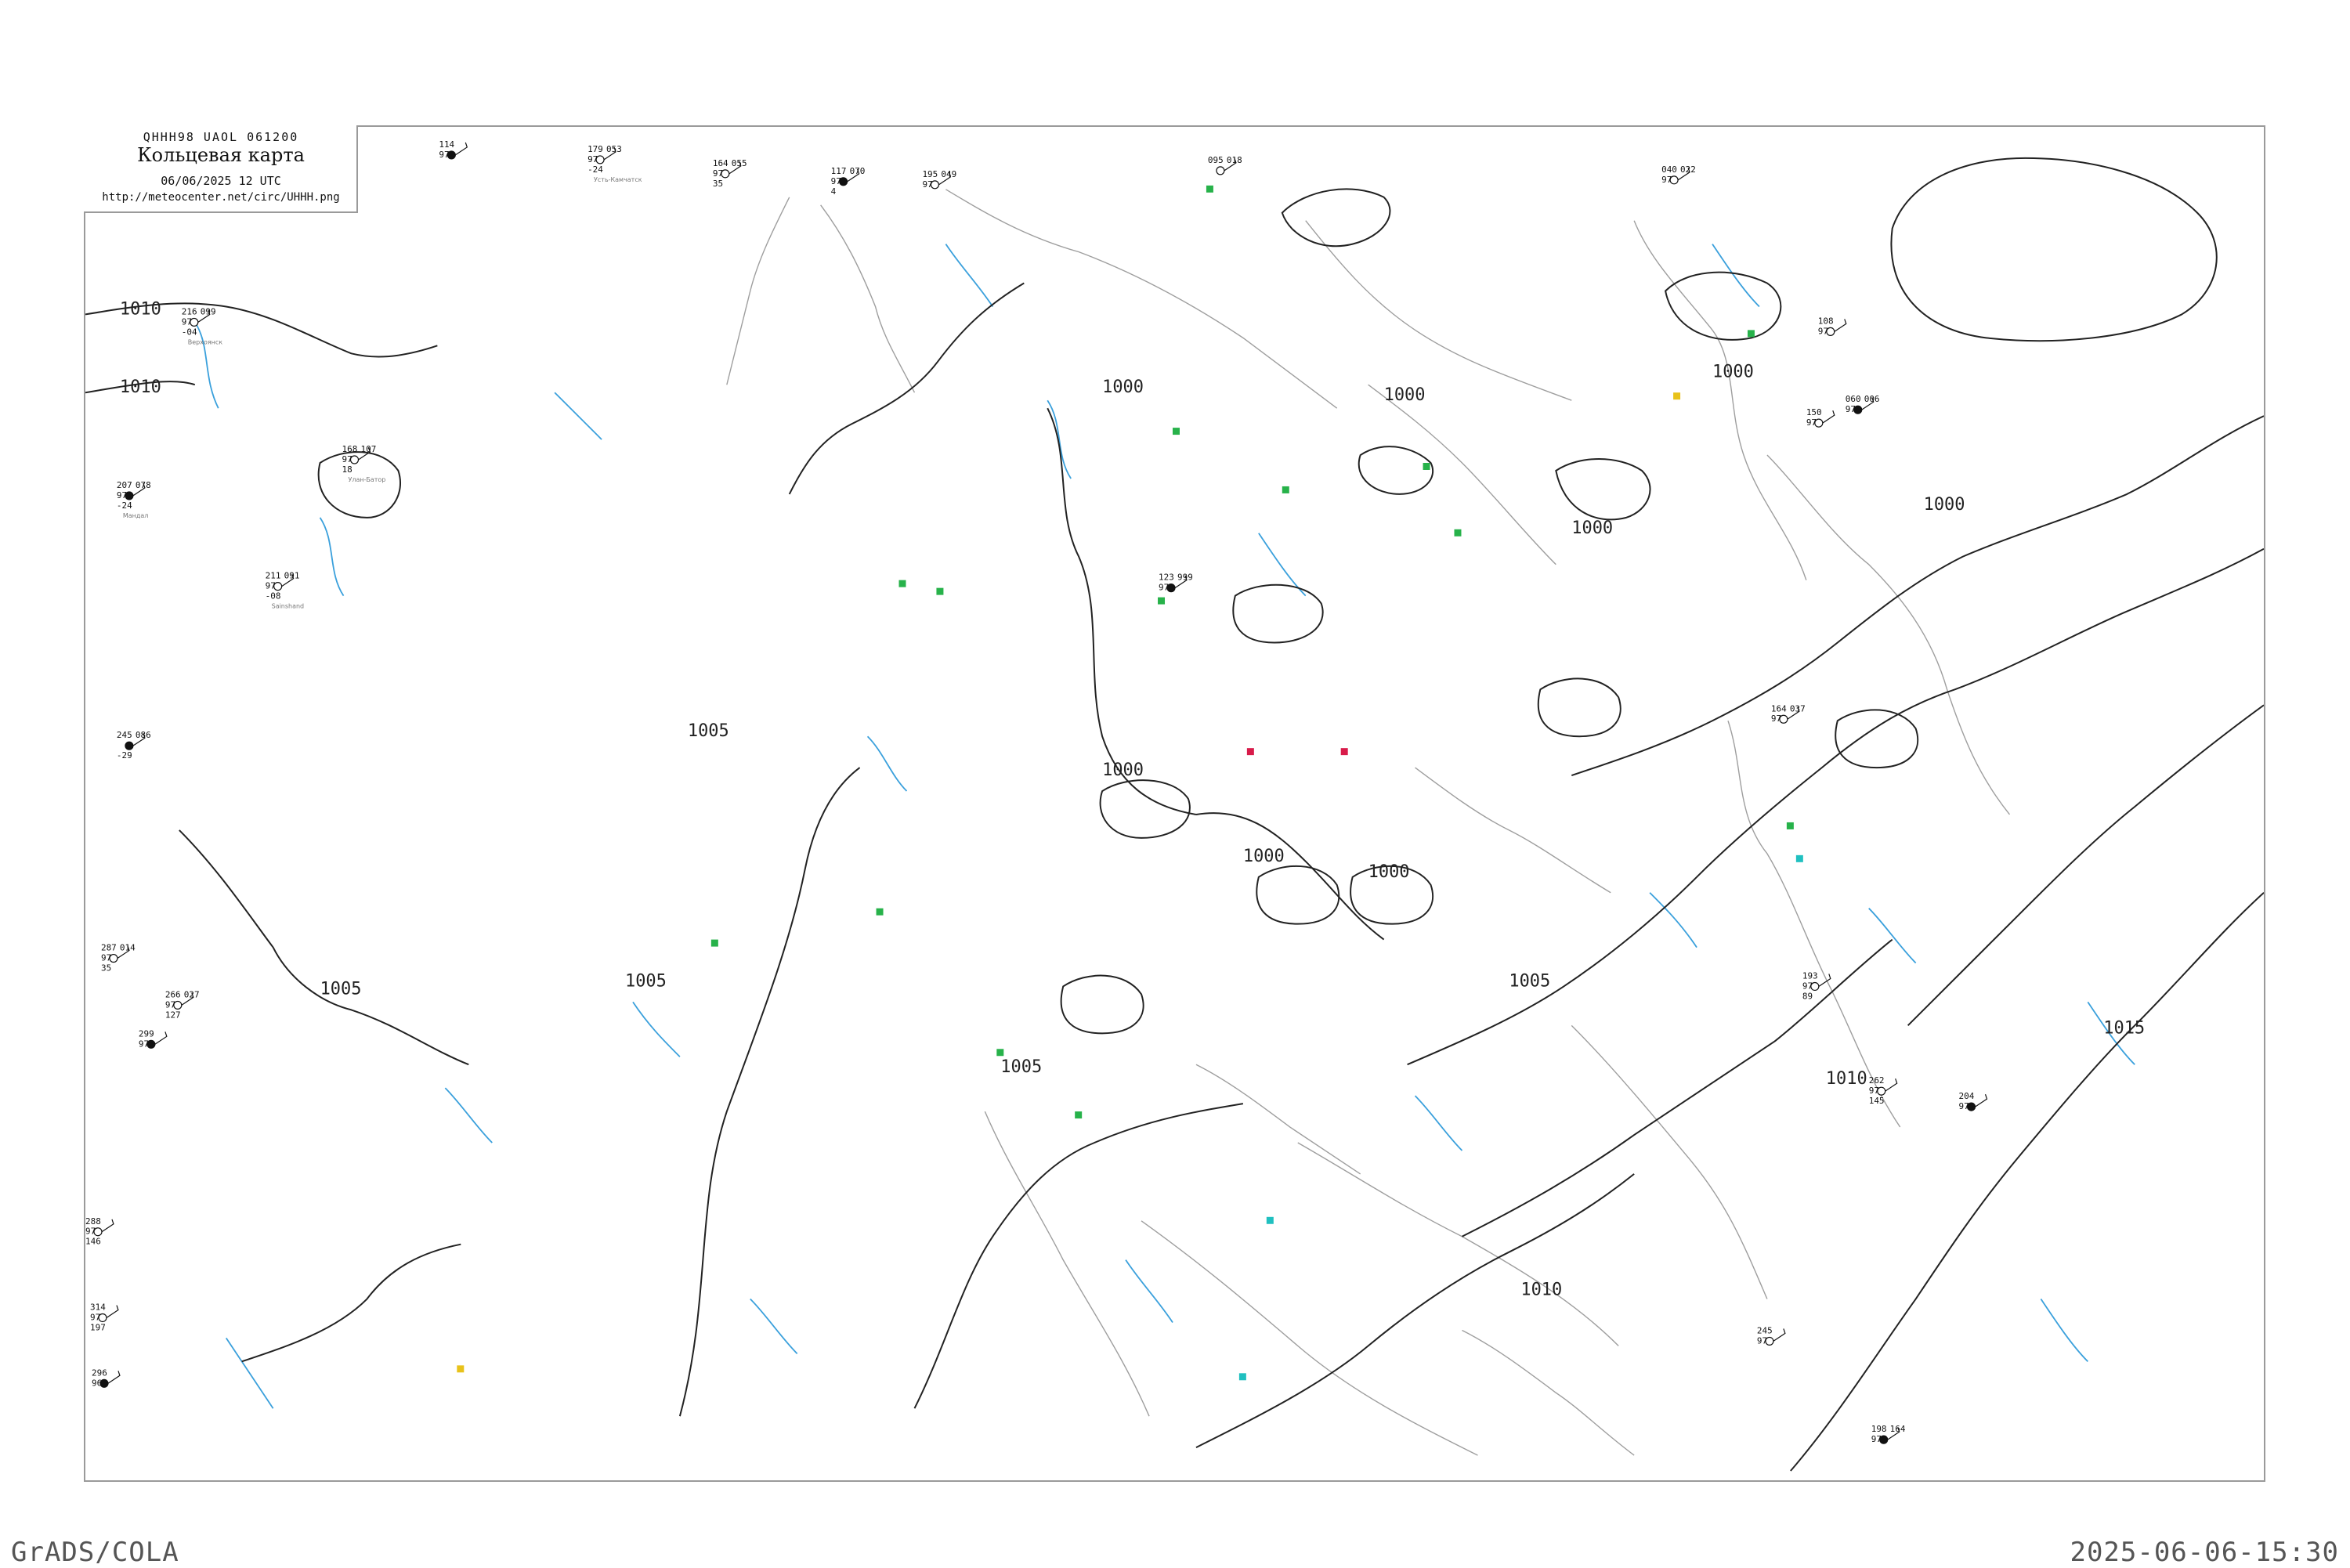 This screenshot has height=1568, width=2350. I want to click on station-top-value: 266, so click(173, 994).